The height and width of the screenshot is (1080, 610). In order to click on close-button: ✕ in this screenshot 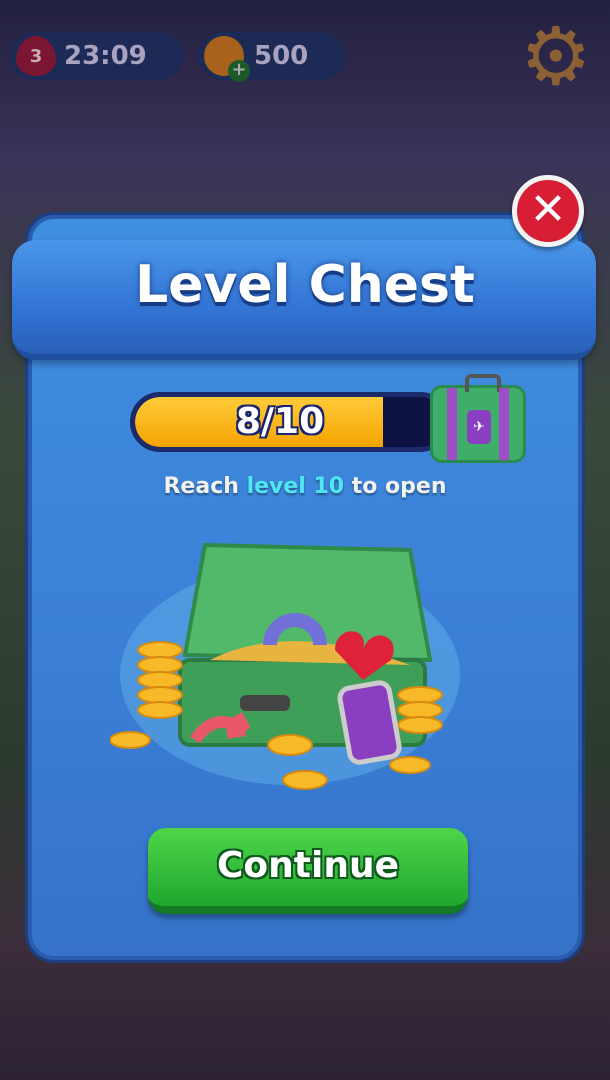, I will do `click(548, 211)`.